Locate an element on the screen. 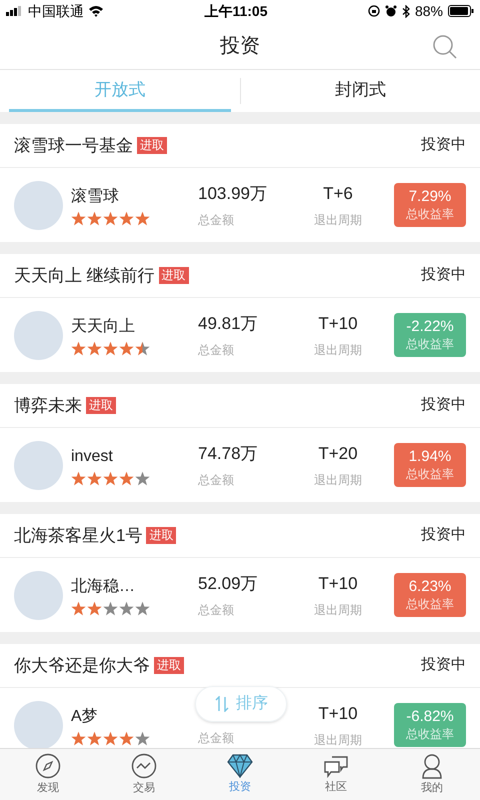 The image size is (480, 800). clock-time: 上午11:05 is located at coordinates (236, 11).